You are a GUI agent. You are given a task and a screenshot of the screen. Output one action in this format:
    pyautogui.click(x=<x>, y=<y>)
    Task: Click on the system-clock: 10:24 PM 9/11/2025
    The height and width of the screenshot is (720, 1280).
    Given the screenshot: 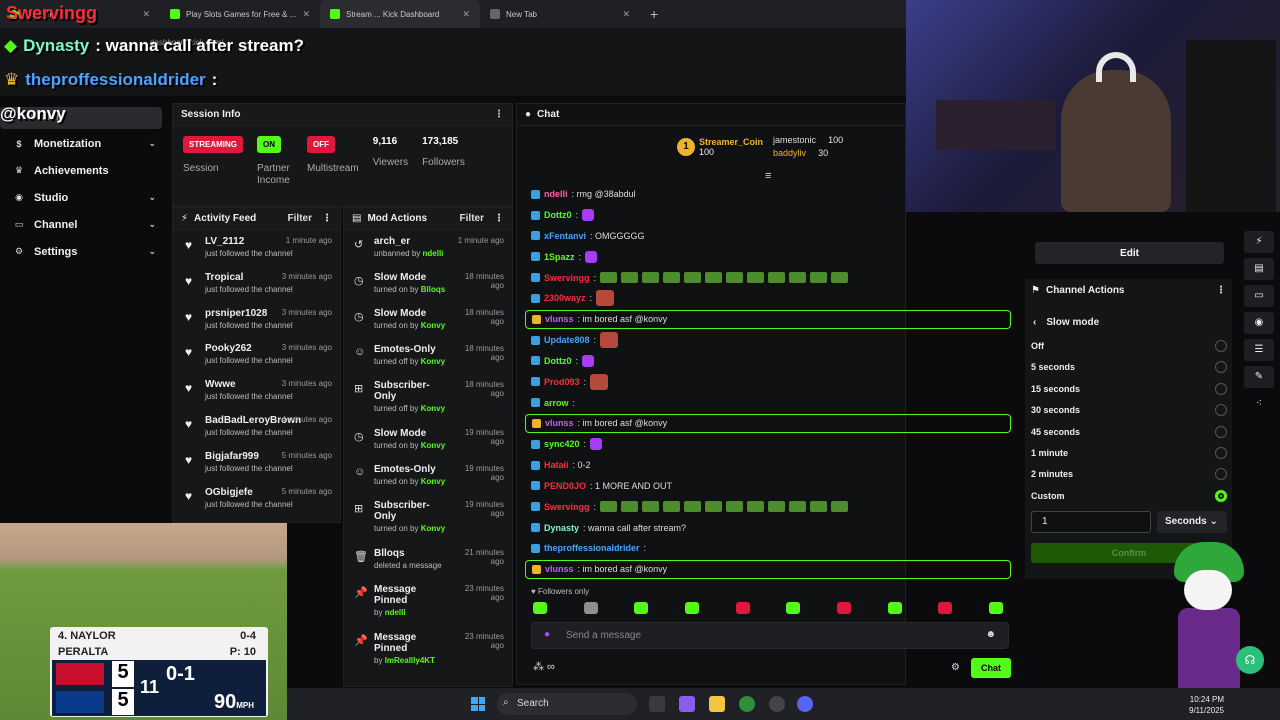 What is the action you would take?
    pyautogui.click(x=1206, y=705)
    